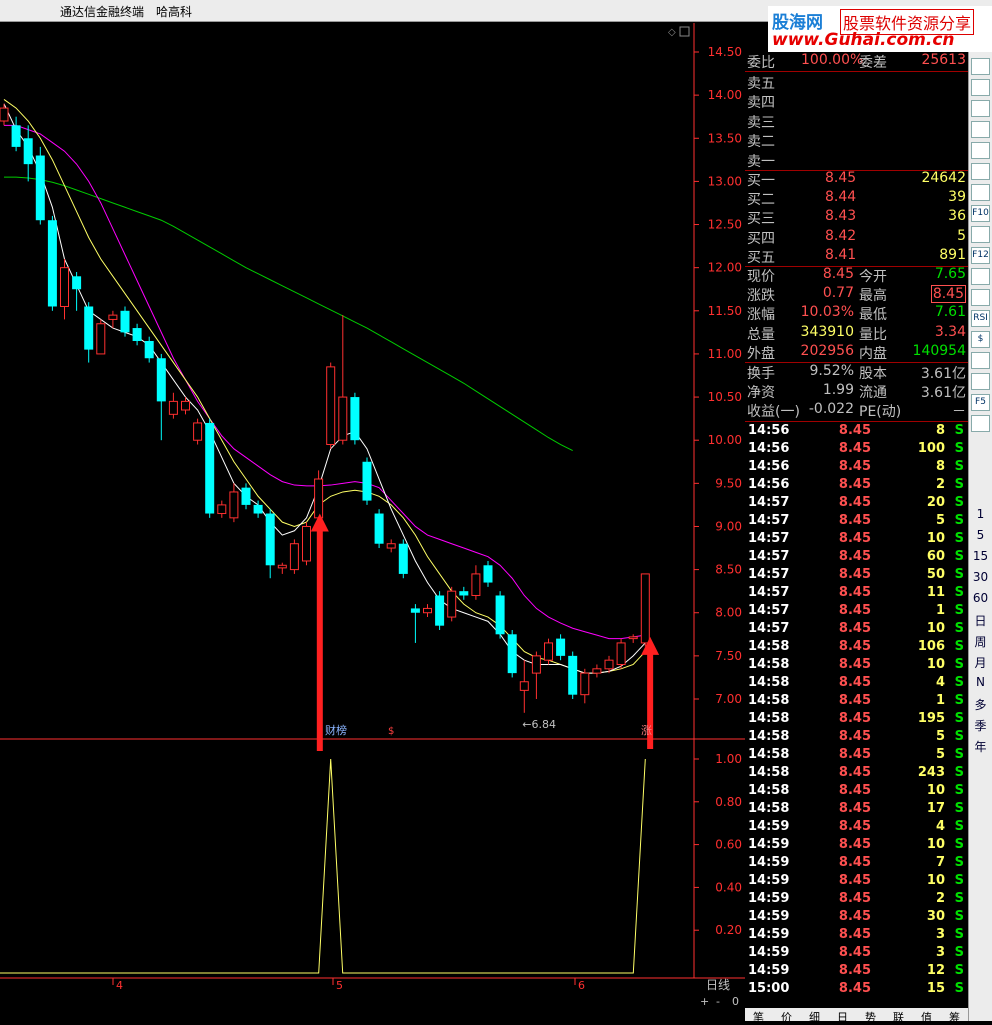  I want to click on tick-volume: 10, so click(935, 844).